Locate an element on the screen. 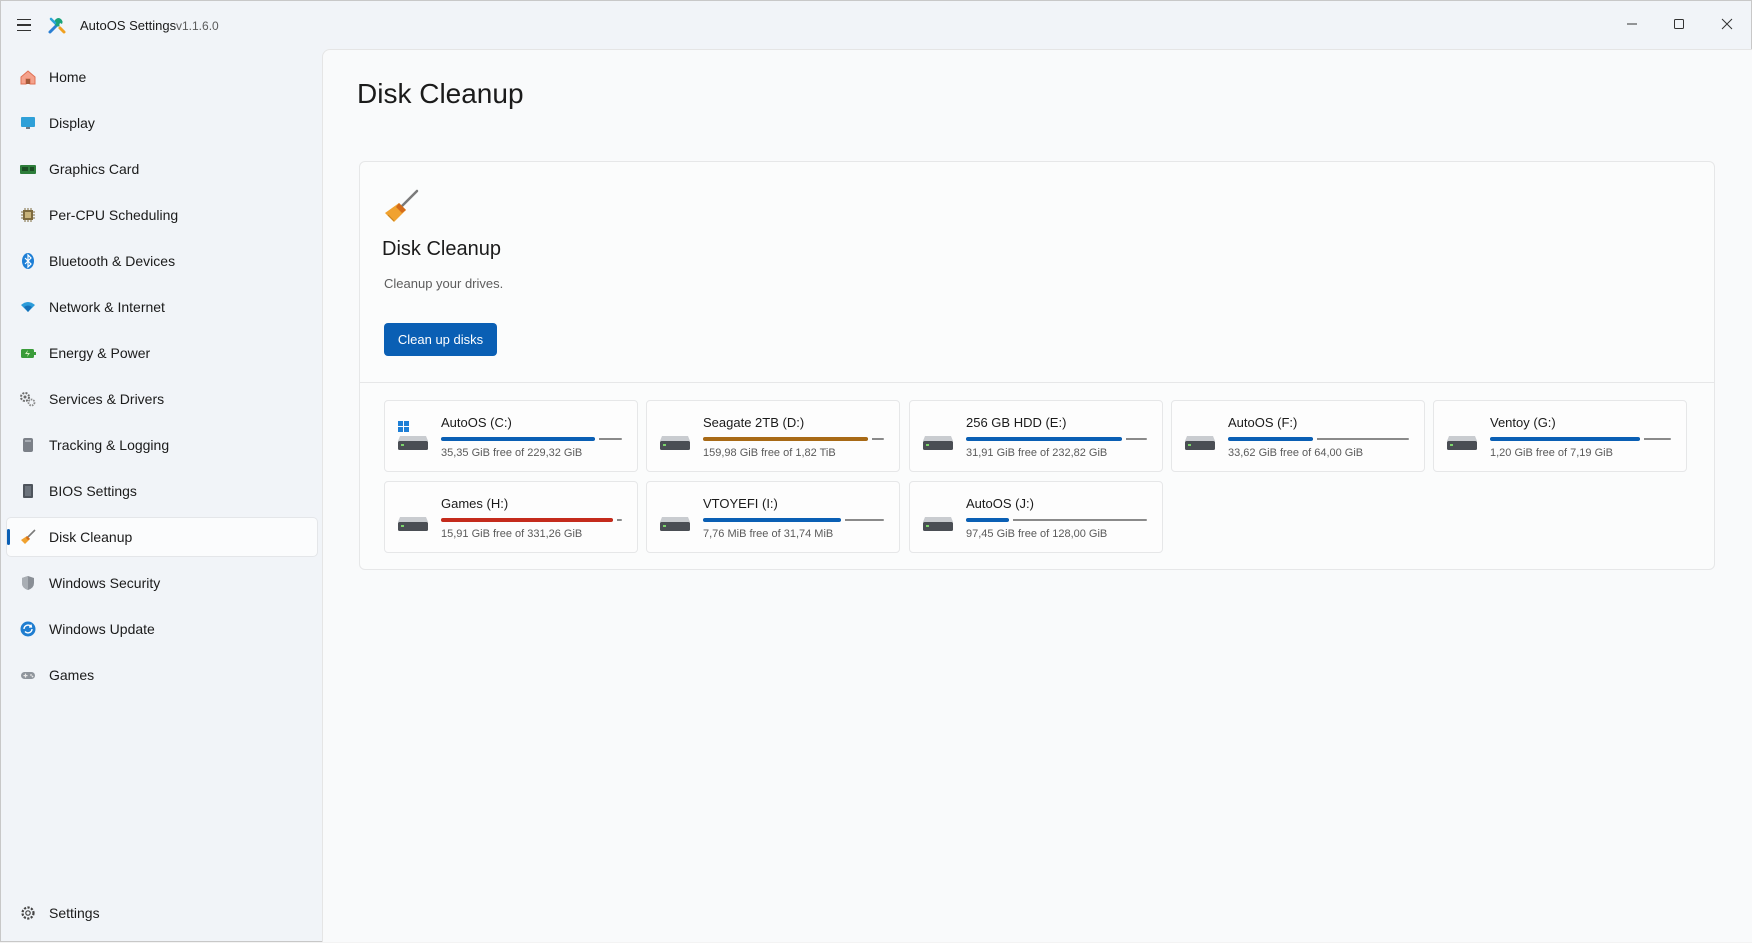  drive-free-space: 15,91 GiB free of 331,26 GiB is located at coordinates (512, 534).